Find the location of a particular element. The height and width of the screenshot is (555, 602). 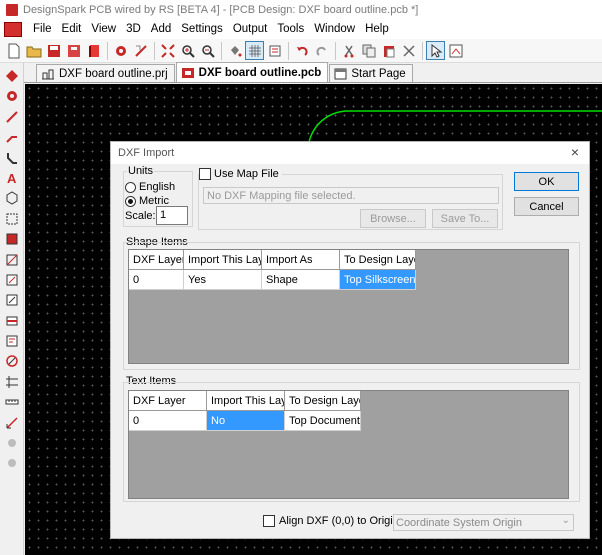

table-cell: Shape is located at coordinates (301, 280).